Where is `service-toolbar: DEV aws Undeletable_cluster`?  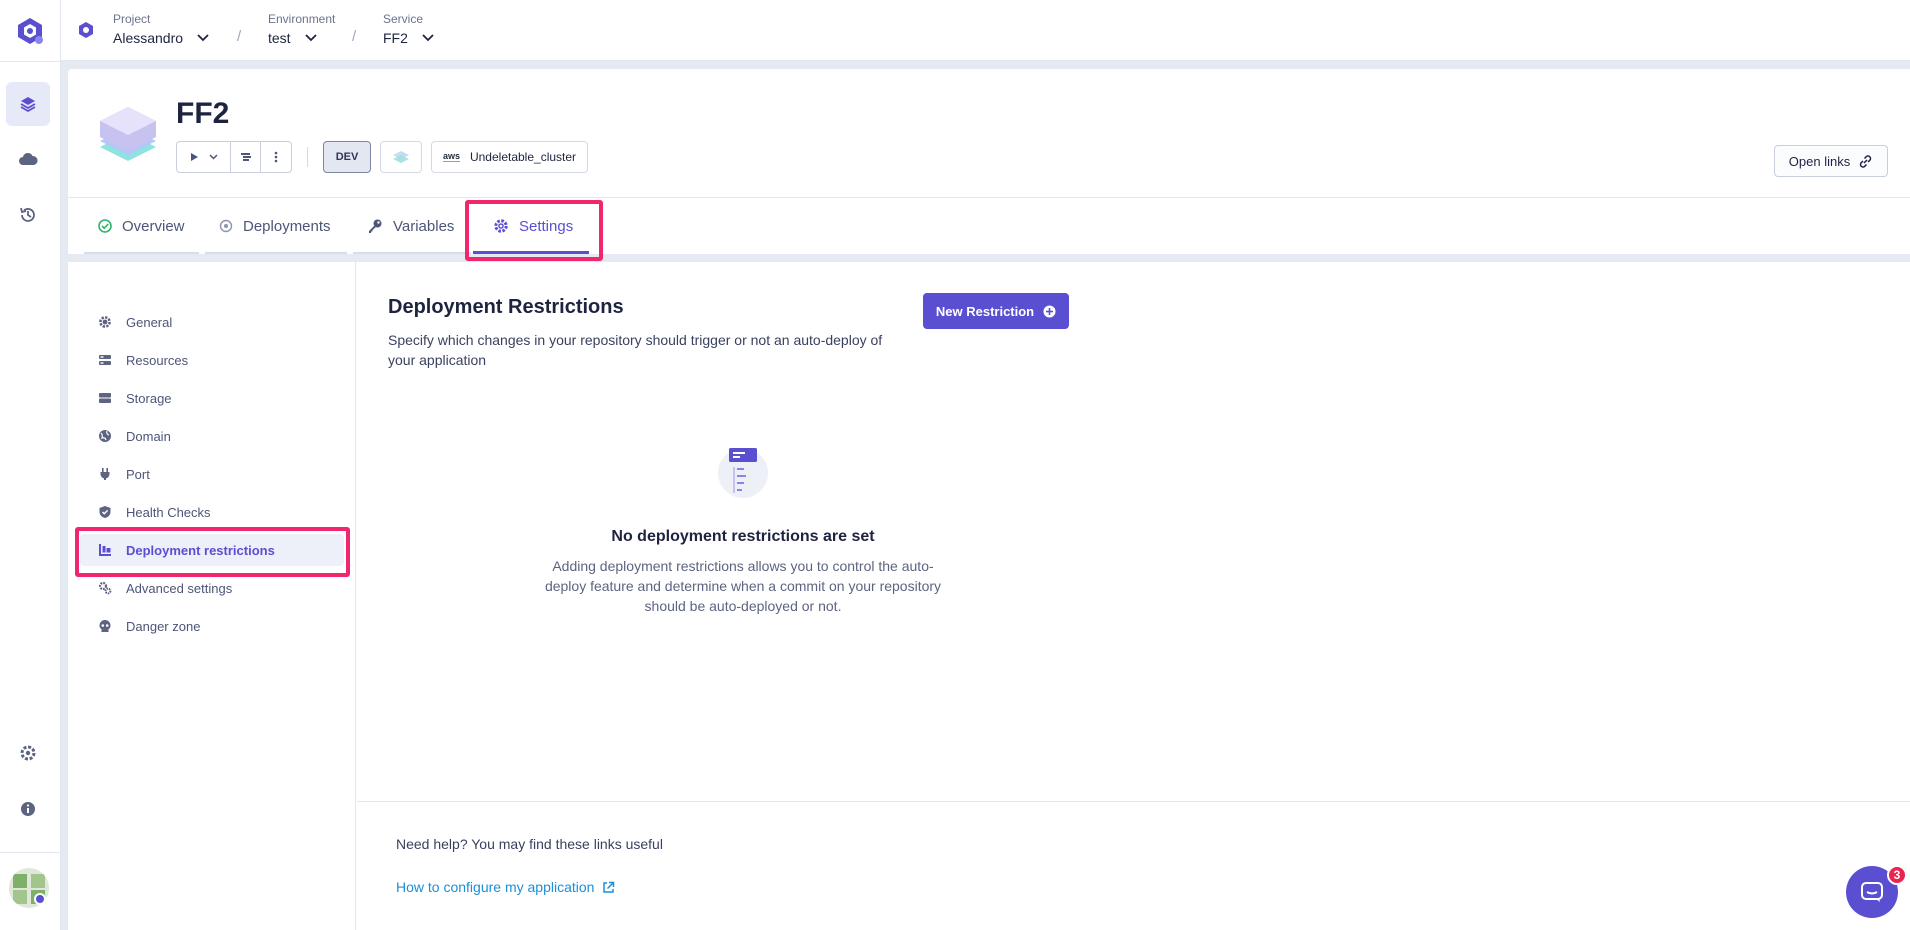
service-toolbar: DEV aws Undeletable_cluster is located at coordinates (386, 157).